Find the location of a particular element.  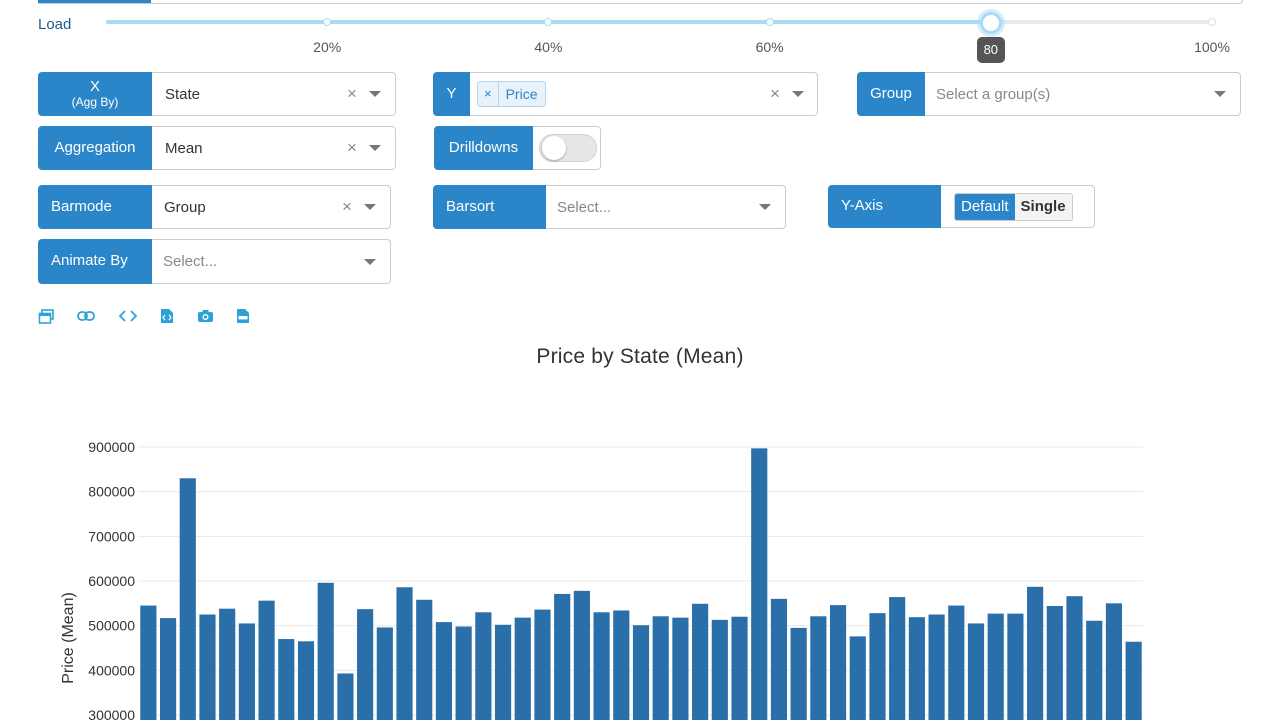

y-tick-label: 700000 is located at coordinates (111, 536).